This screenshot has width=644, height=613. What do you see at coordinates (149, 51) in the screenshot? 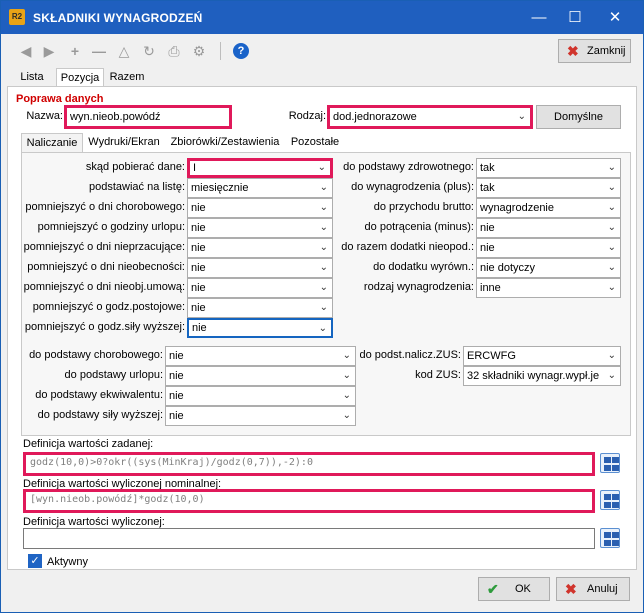
I see `refresh-icon: ↻` at bounding box center [149, 51].